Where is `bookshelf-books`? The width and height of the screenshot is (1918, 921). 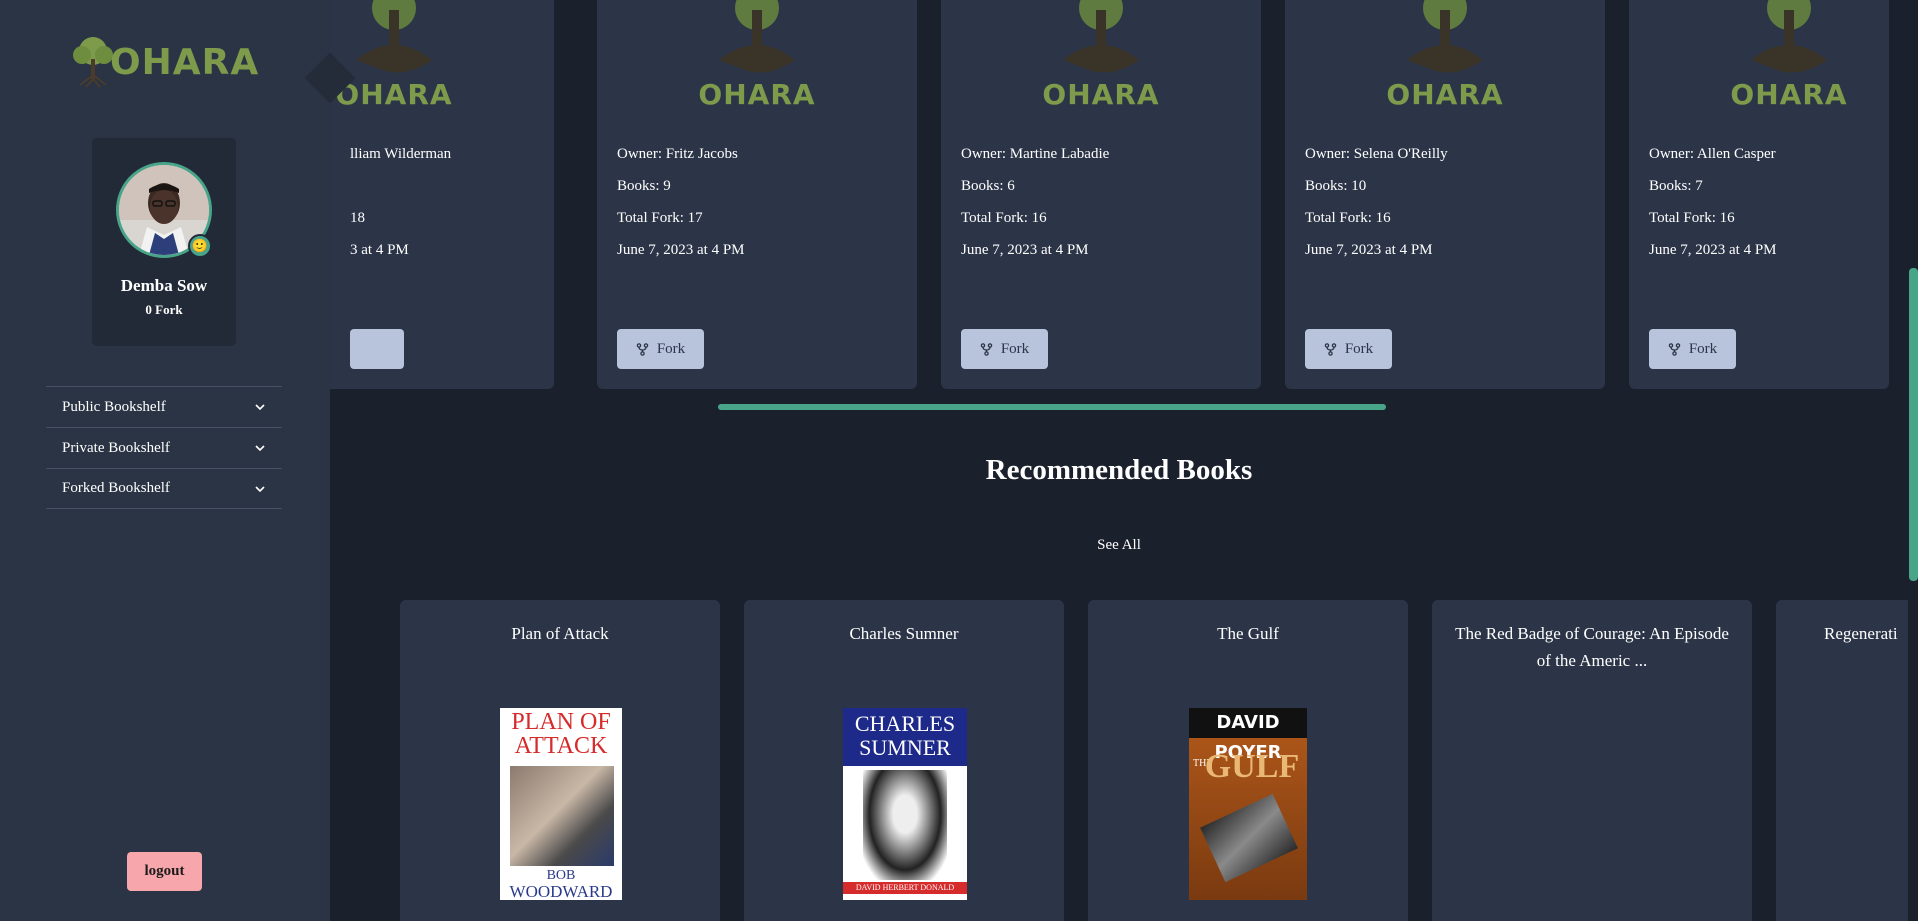
bookshelf-books is located at coordinates (400, 192).